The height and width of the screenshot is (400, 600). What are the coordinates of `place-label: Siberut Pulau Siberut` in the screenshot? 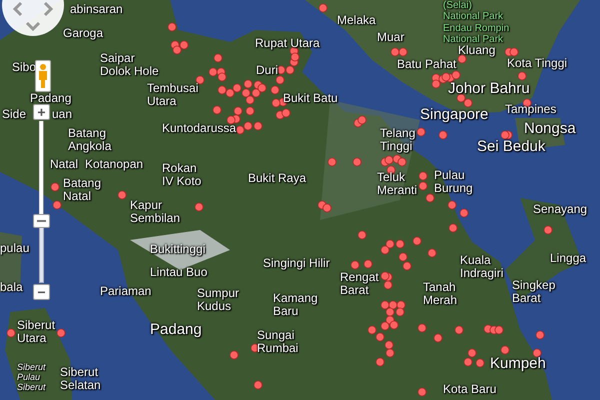 It's located at (31, 377).